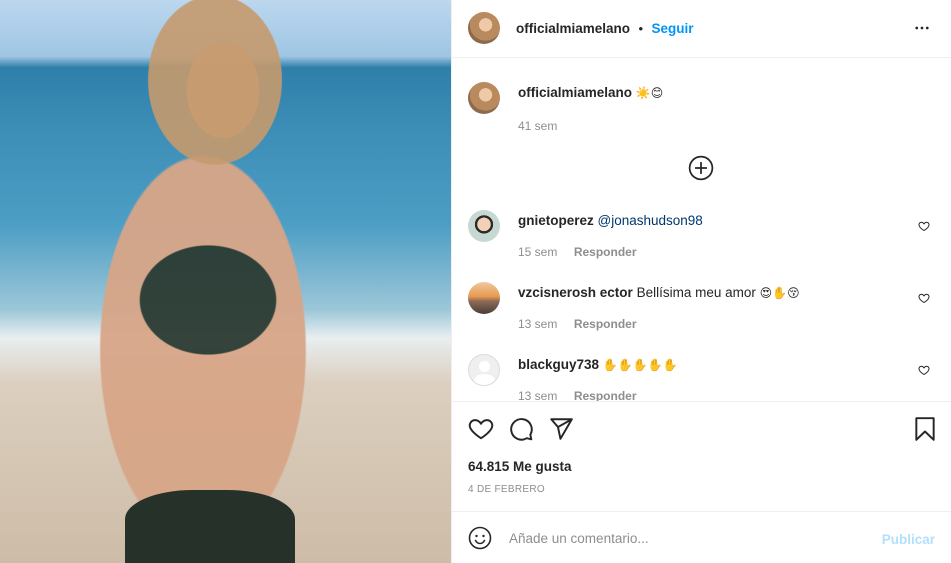 This screenshot has height=563, width=951. Describe the element at coordinates (650, 220) in the screenshot. I see `comment-mention: @jonashudson98` at that location.